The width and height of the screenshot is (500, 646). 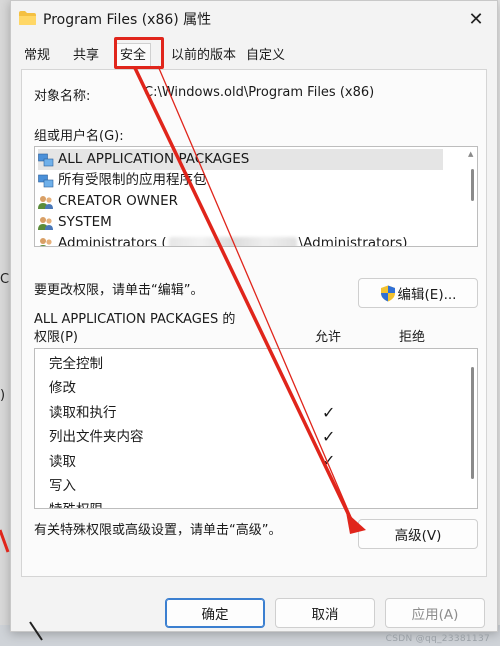 I want to click on group-name: CREATOR OWNER, so click(x=118, y=201).